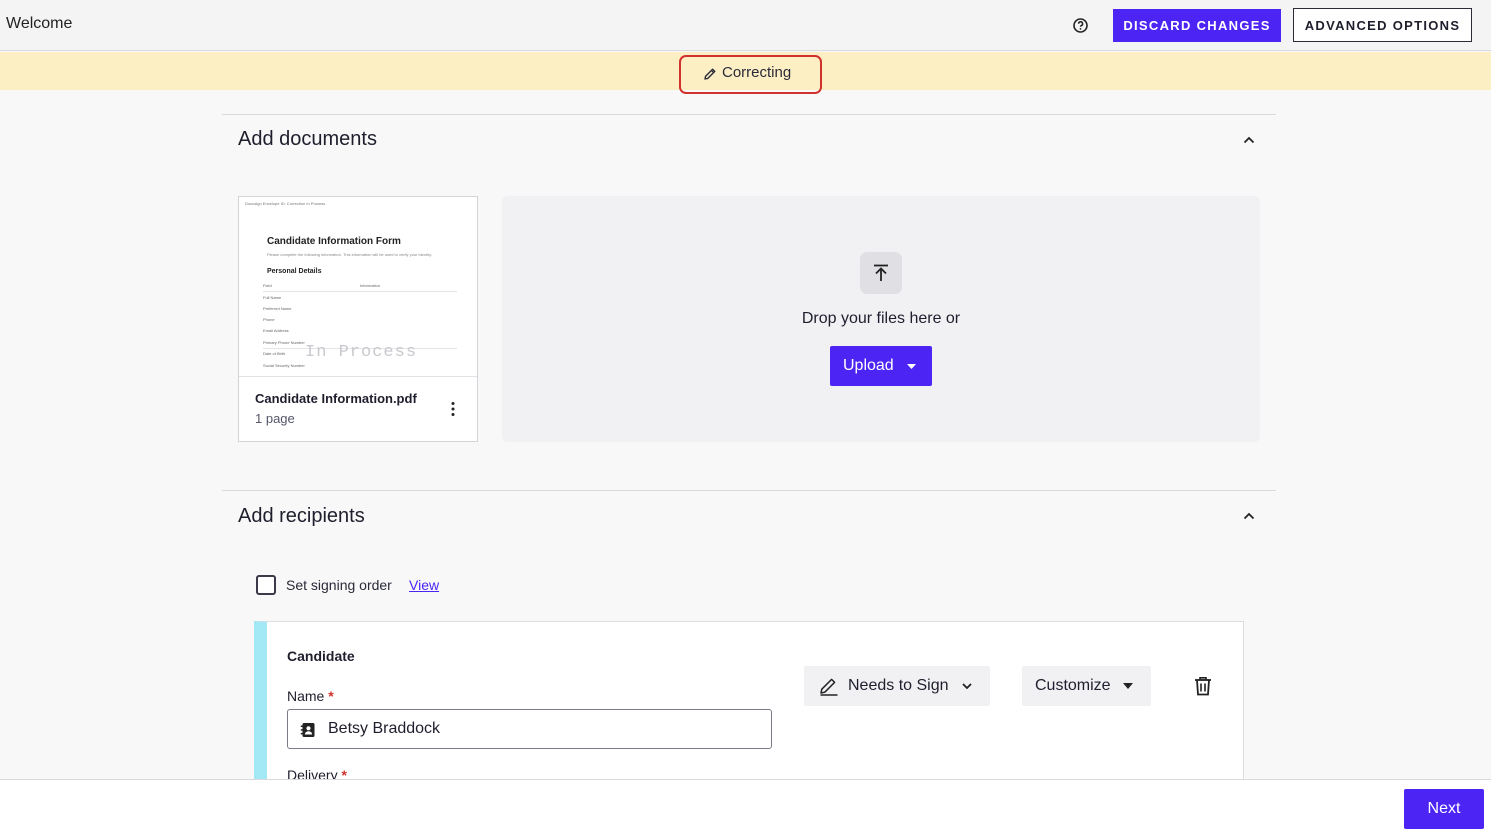  I want to click on correcting-label: Correcting, so click(757, 72).